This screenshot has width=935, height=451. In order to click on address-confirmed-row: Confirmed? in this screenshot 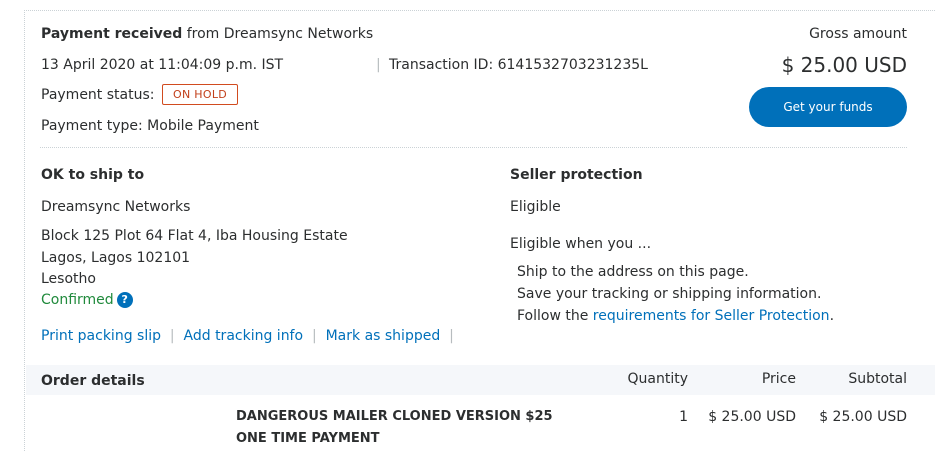, I will do `click(87, 300)`.